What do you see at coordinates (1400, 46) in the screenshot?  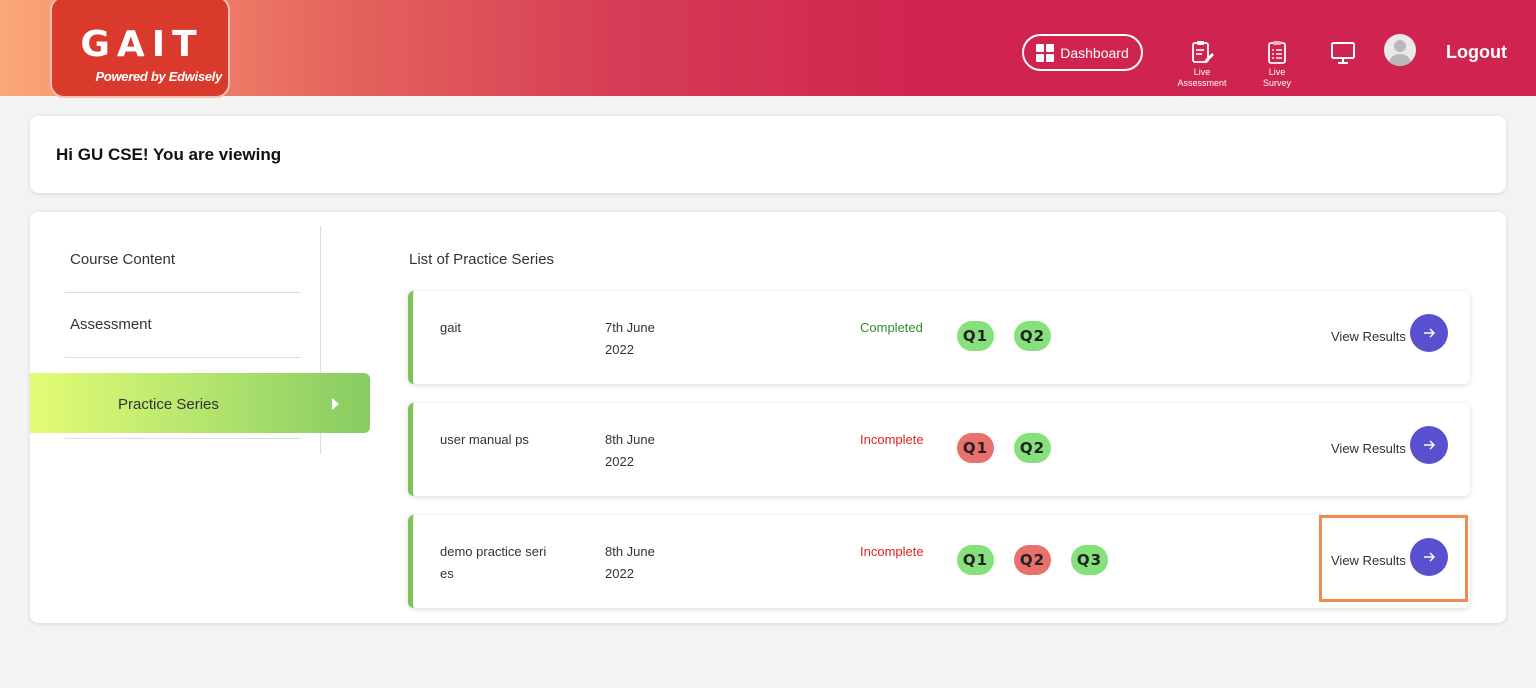 I see `avatar-head` at bounding box center [1400, 46].